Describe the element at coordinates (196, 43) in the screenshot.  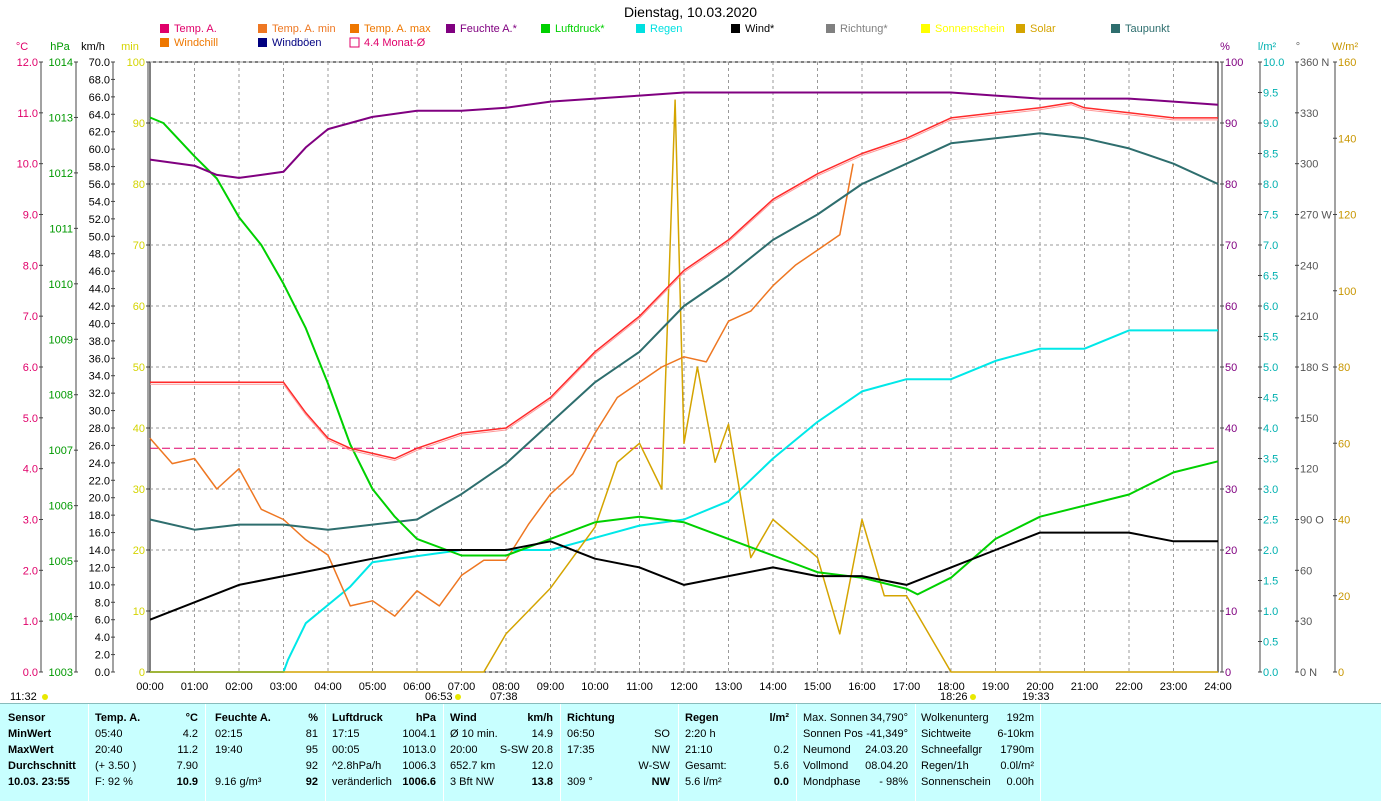
I see `legend-label: Windchill` at that location.